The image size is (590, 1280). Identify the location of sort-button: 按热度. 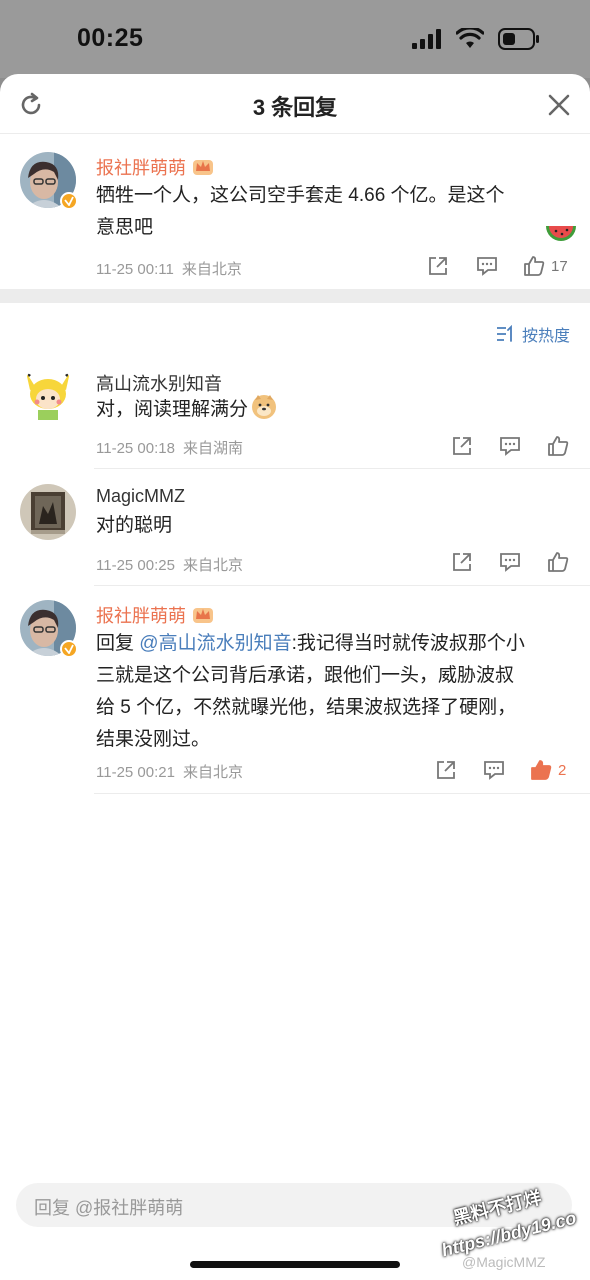
(533, 334).